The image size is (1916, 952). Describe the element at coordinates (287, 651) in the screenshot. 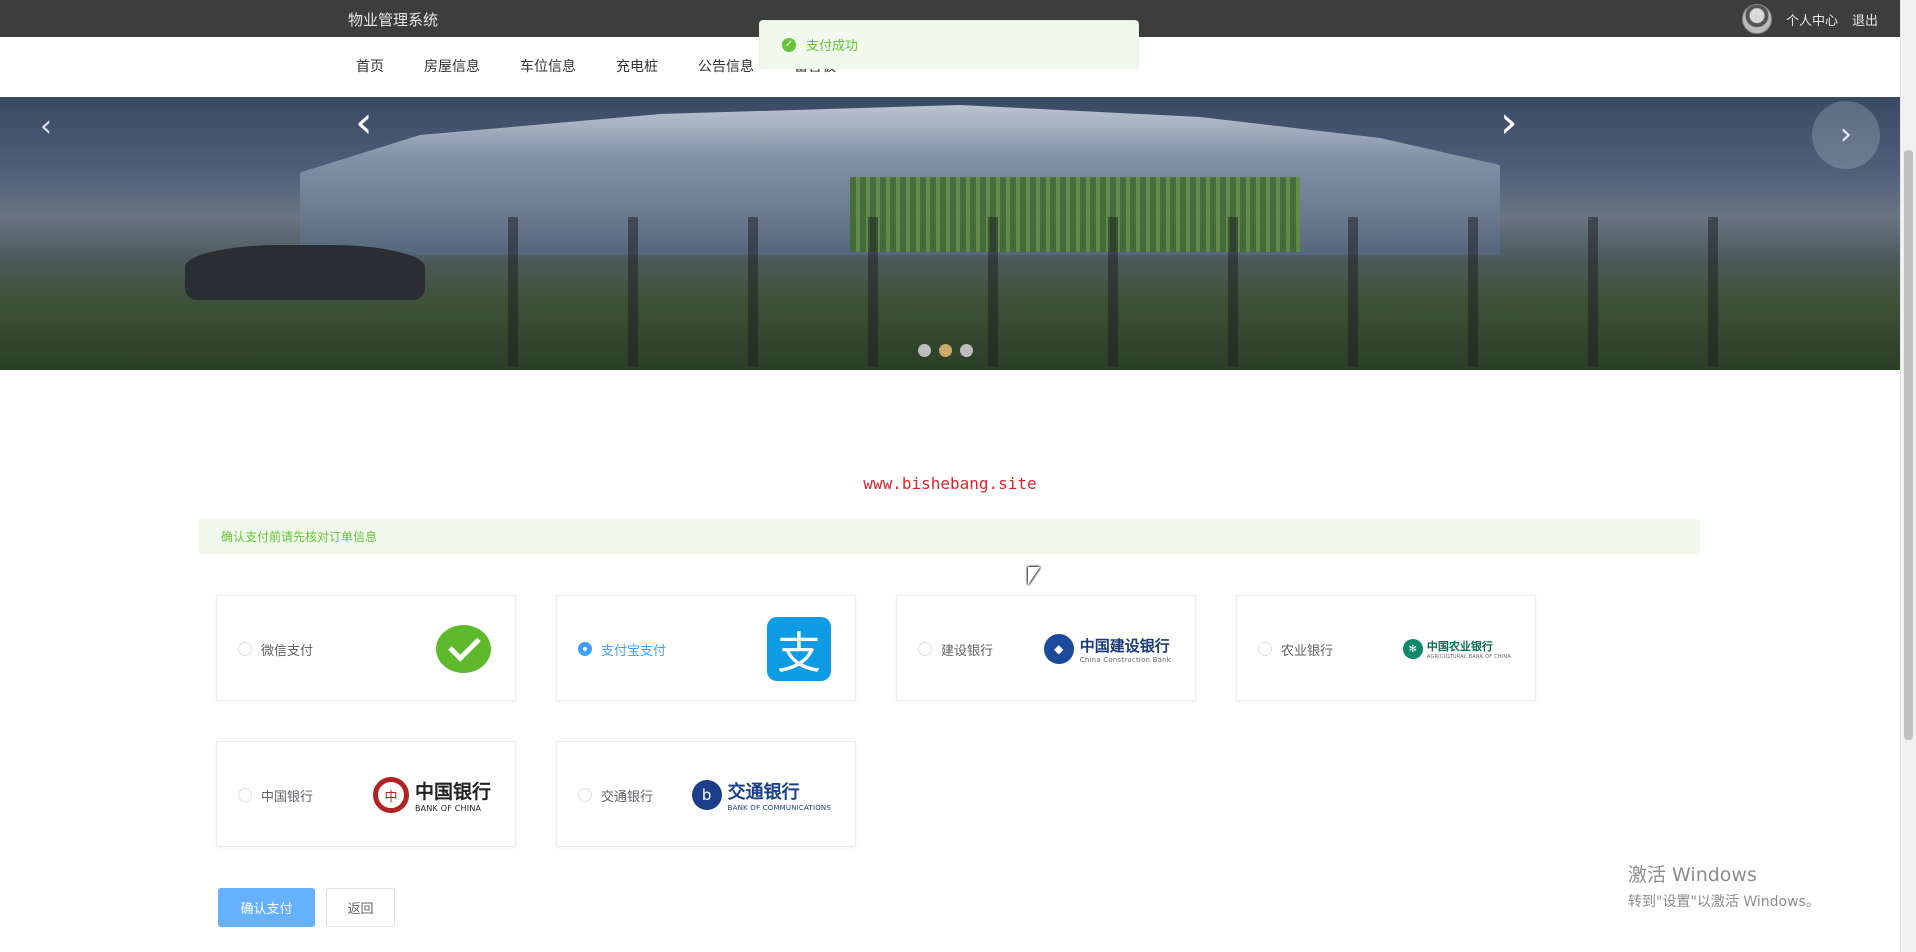

I see `payment-option-label: 微信支付` at that location.